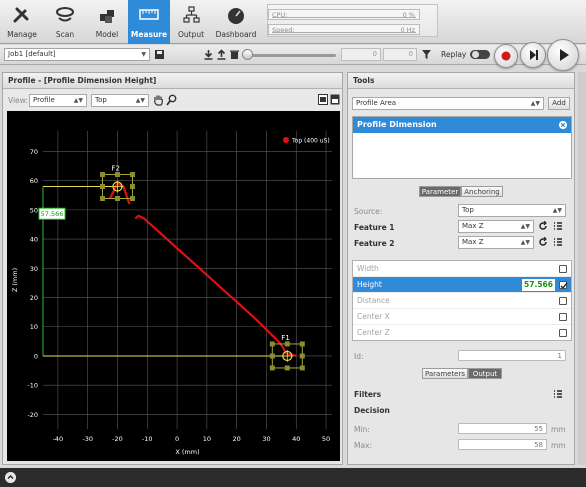 This screenshot has height=487, width=586. I want to click on record-button, so click(506, 56).